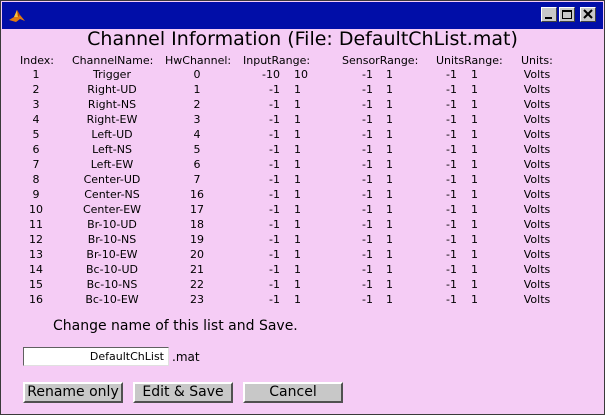 The image size is (605, 415). What do you see at coordinates (36, 209) in the screenshot?
I see `cell-index: 10` at bounding box center [36, 209].